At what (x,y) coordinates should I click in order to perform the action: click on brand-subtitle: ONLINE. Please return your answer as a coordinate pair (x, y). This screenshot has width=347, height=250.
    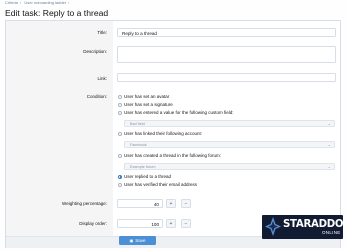
    Looking at the image, I should click on (331, 232).